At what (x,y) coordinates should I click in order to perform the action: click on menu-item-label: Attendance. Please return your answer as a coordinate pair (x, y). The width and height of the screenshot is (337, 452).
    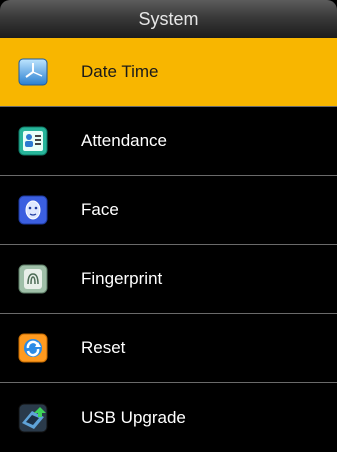
    Looking at the image, I should click on (124, 140).